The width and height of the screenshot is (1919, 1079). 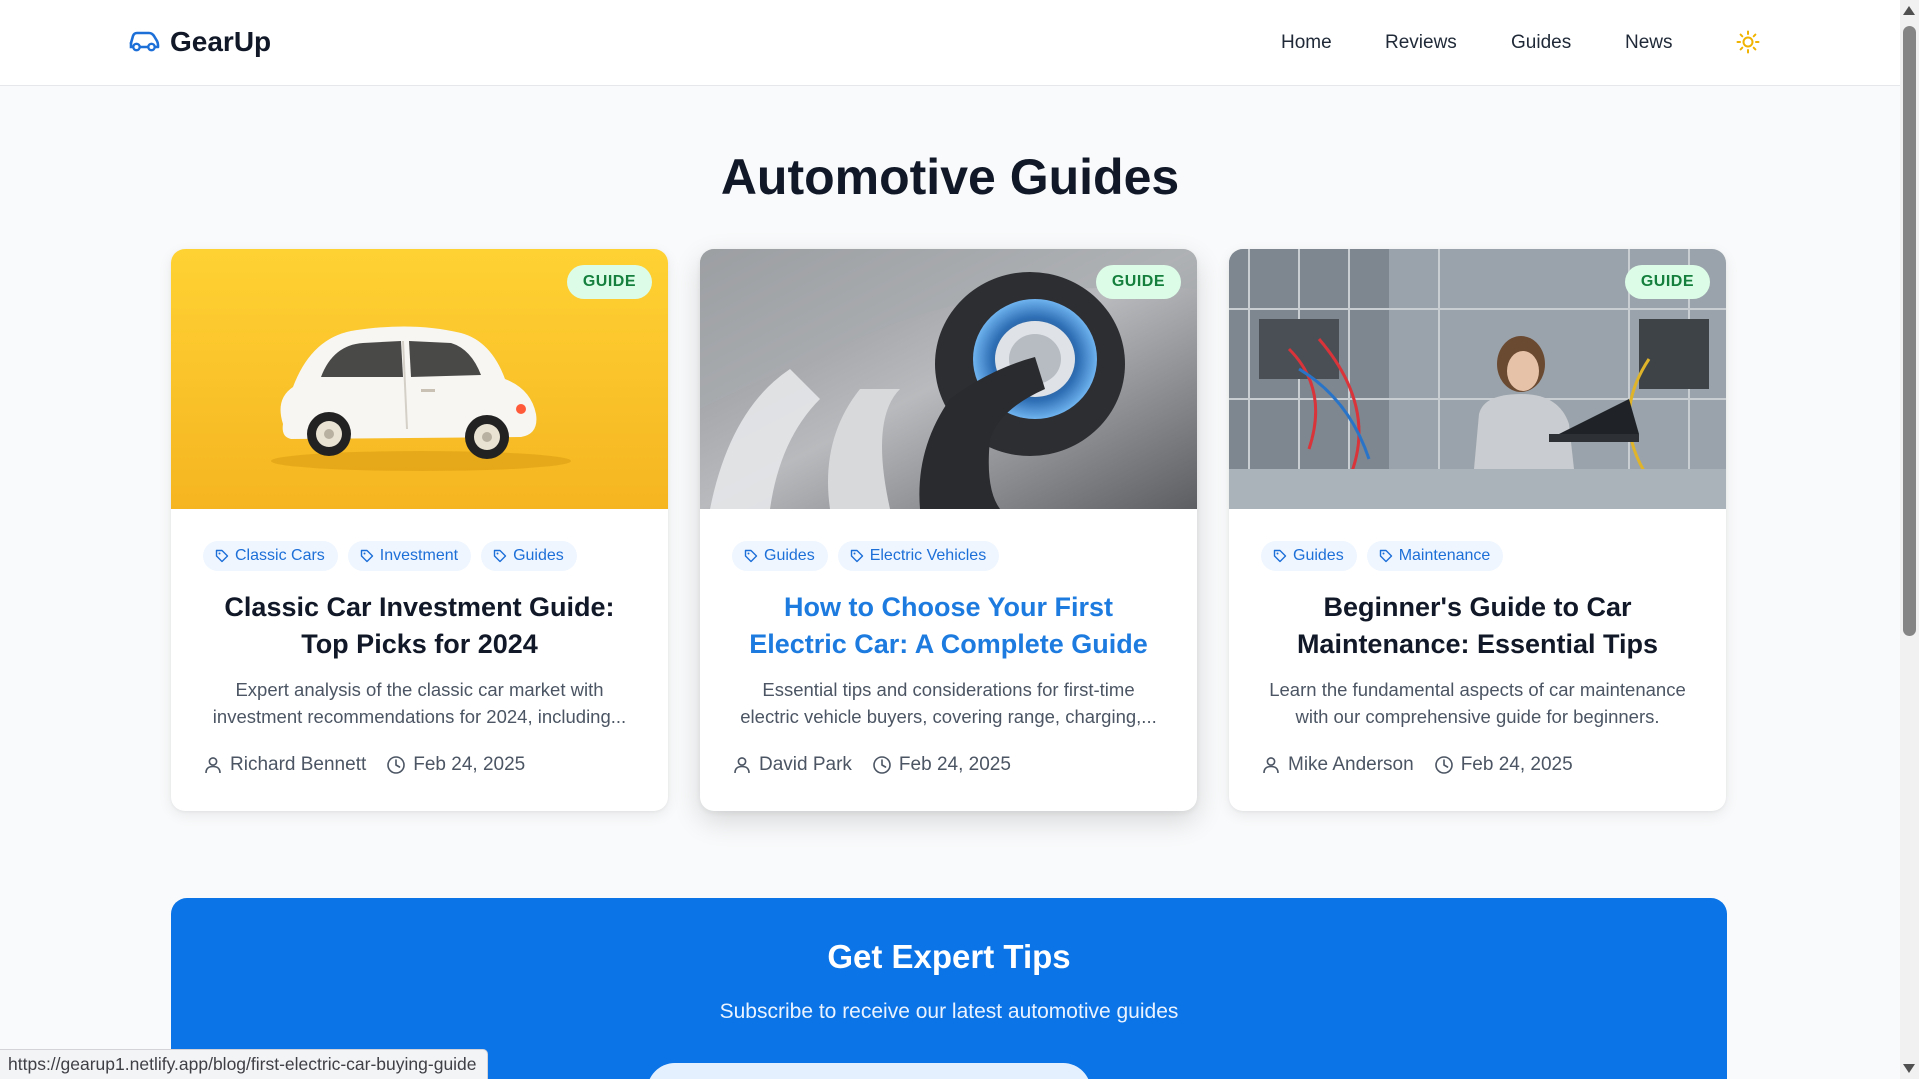 I want to click on newsletter-title: Get Expert Tips, so click(x=949, y=956).